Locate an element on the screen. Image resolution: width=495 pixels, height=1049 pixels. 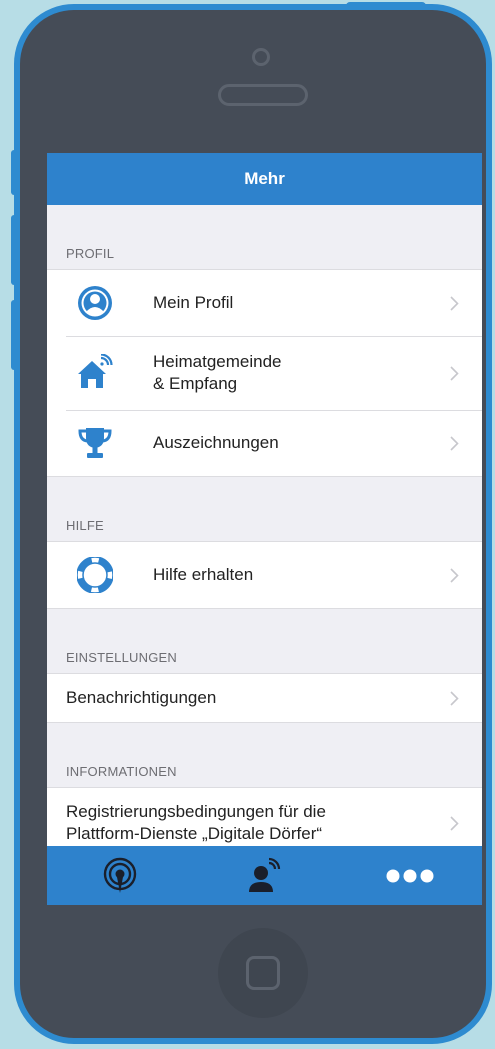
tab-bar is located at coordinates (264, 875).